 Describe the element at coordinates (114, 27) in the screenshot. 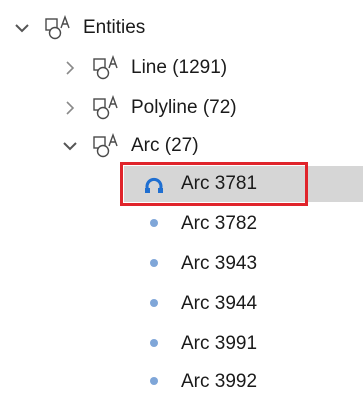

I see `tree-node-label: Entities` at that location.